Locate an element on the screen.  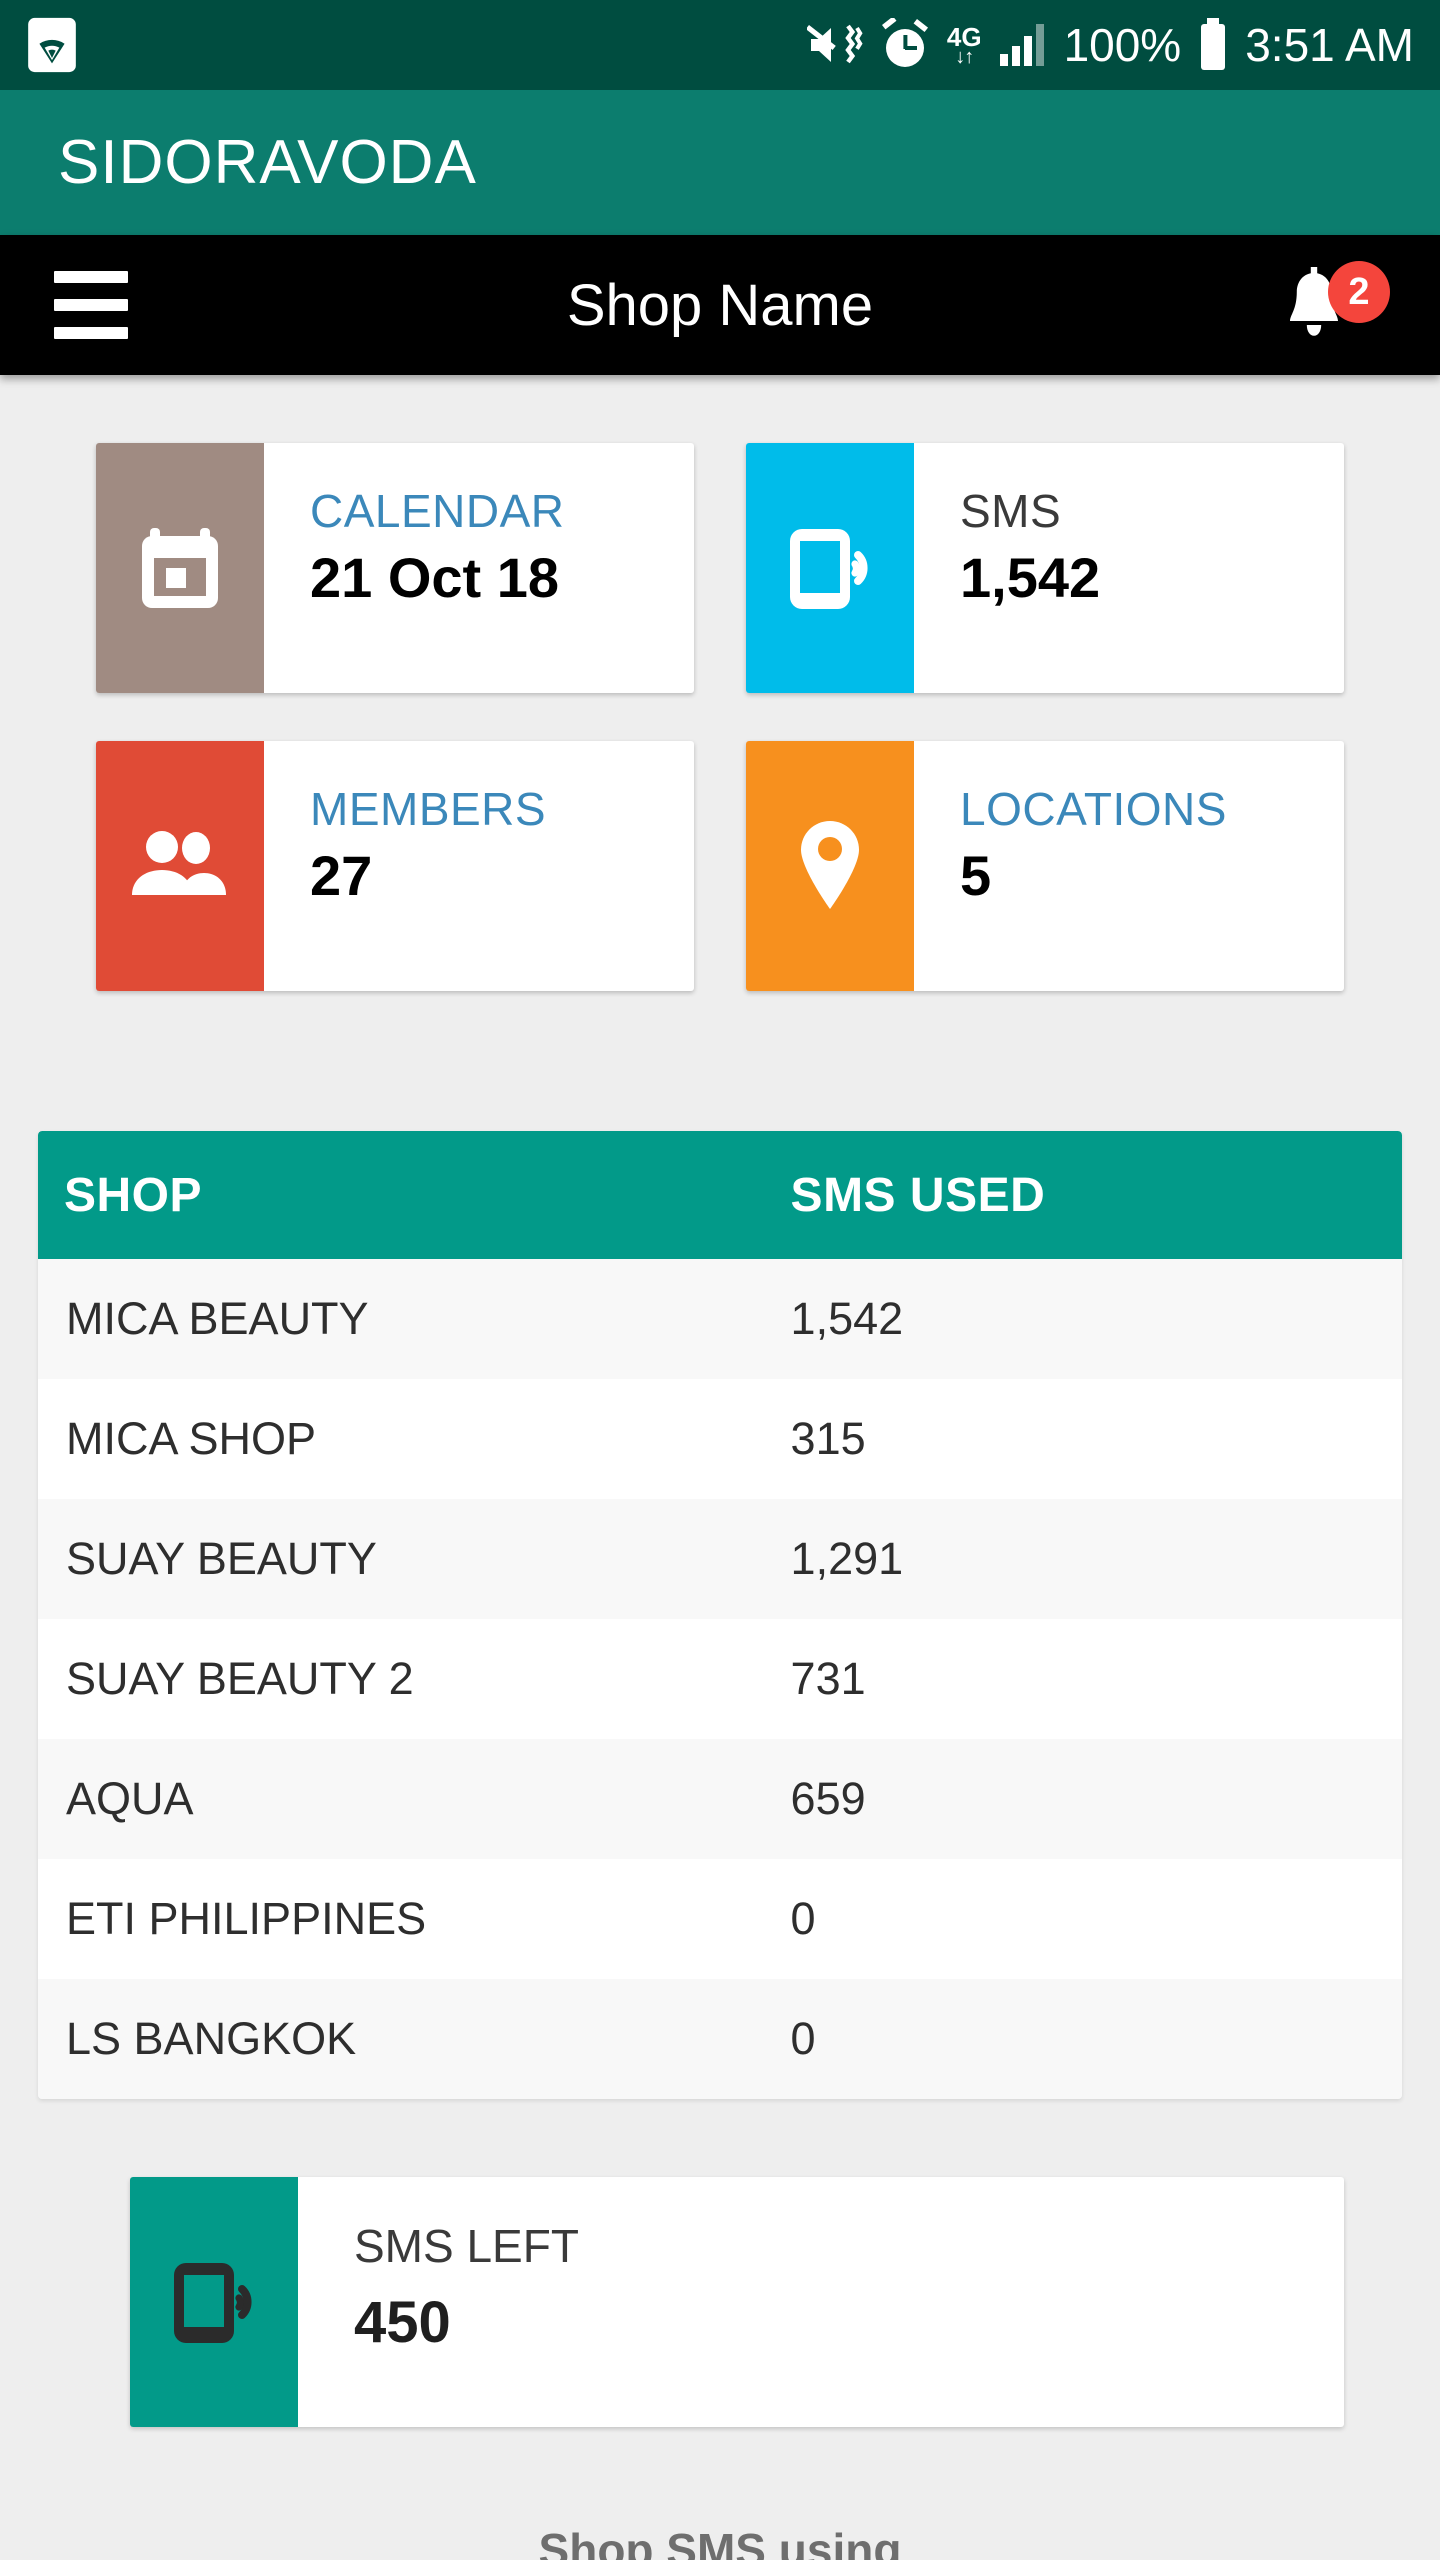
table-cell-shop: SUAY BEAUTY is located at coordinates (221, 1558).